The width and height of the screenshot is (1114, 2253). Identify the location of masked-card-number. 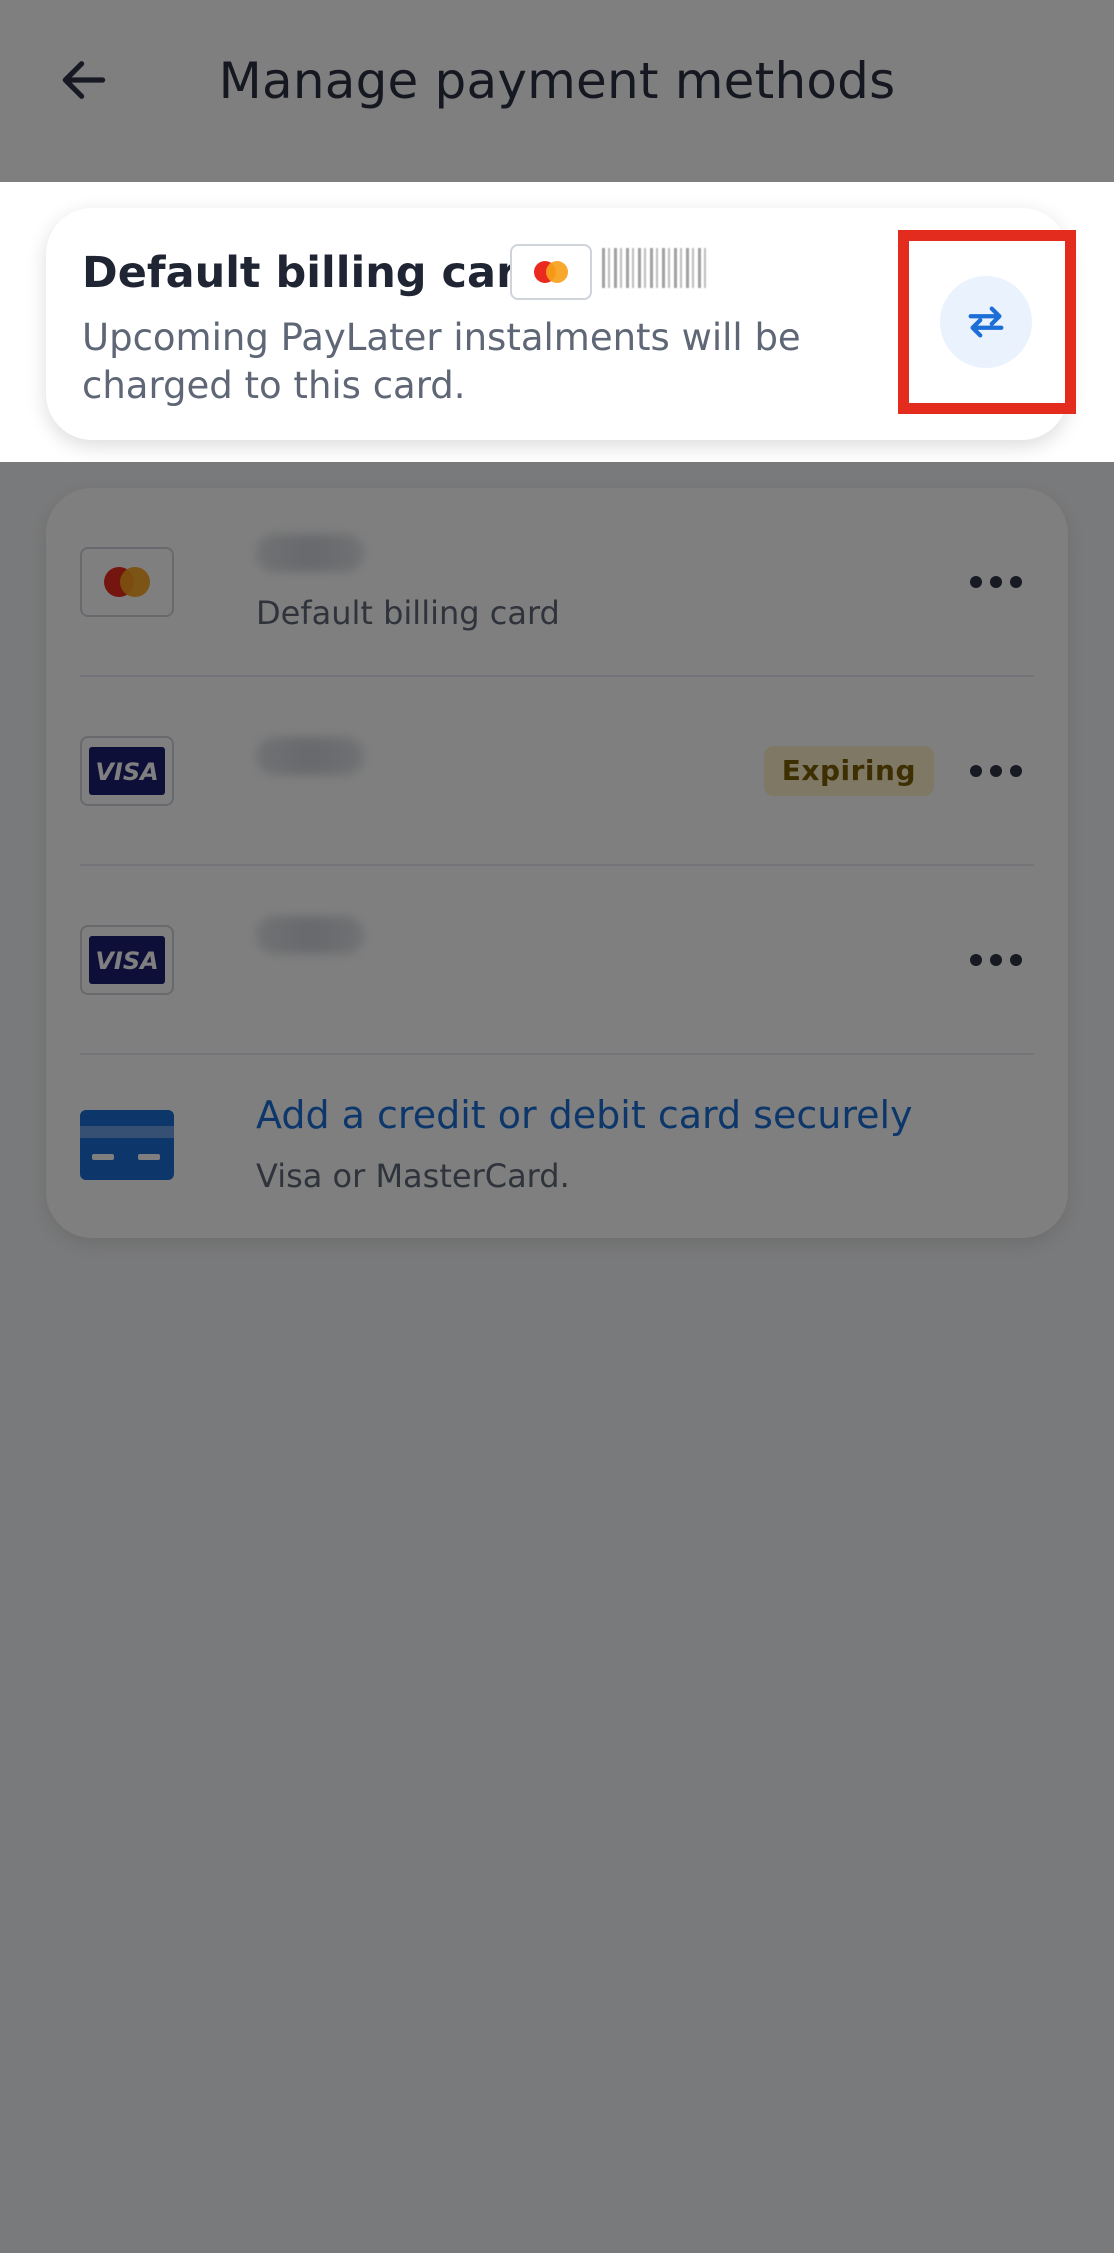
(654, 268).